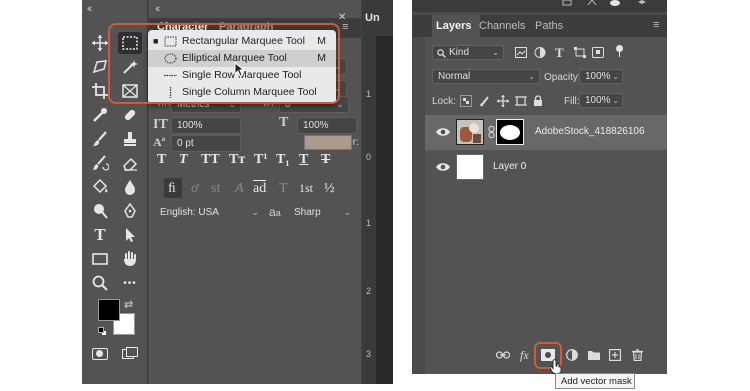 The height and width of the screenshot is (391, 750). Describe the element at coordinates (466, 101) in the screenshot. I see `lock-transparent-pixels-icon` at that location.